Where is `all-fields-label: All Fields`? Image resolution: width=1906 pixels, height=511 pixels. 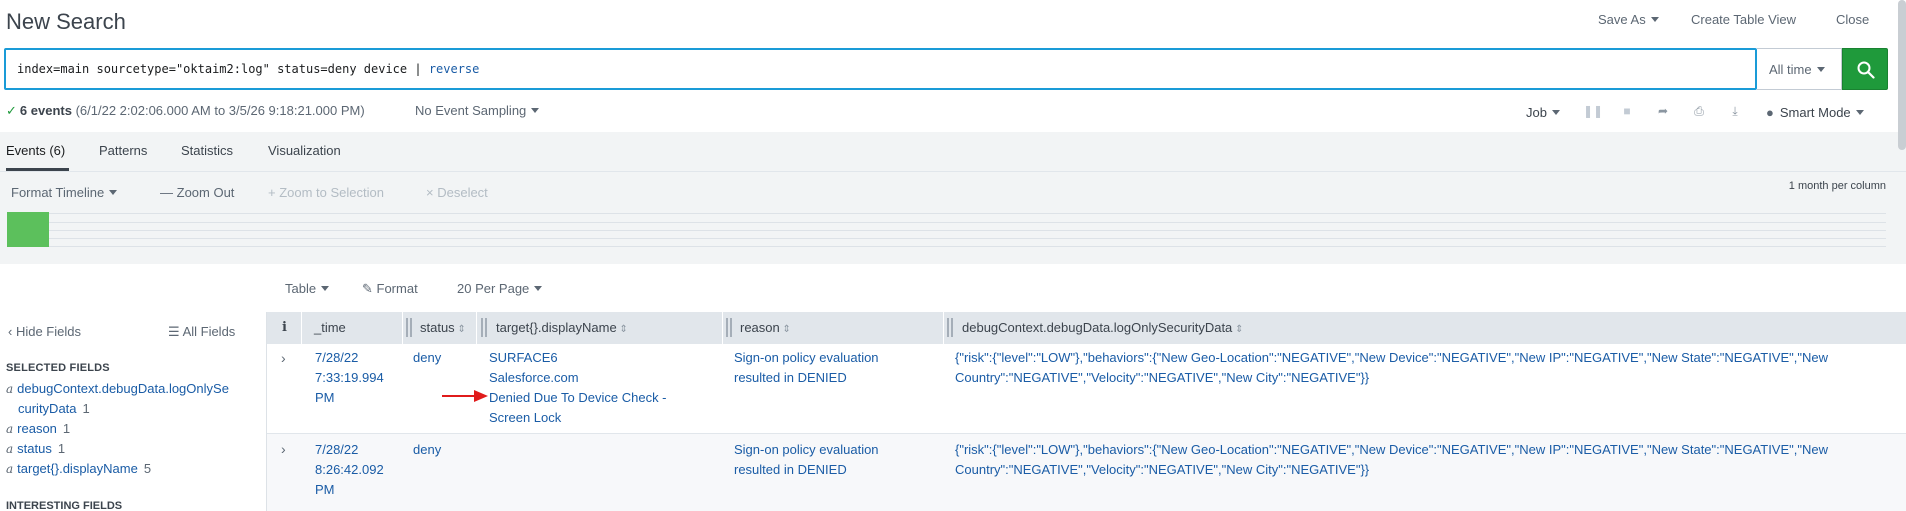 all-fields-label: All Fields is located at coordinates (209, 331).